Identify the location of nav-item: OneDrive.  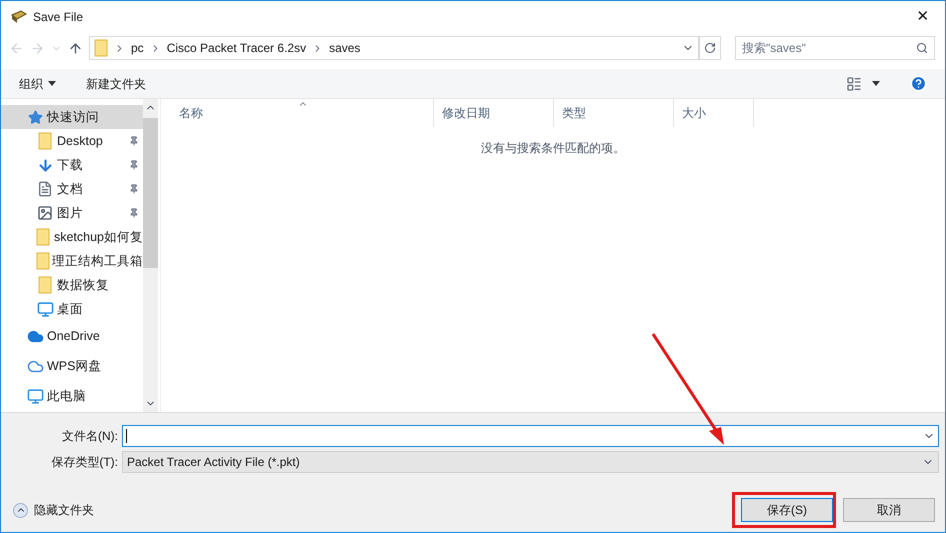
(72, 336).